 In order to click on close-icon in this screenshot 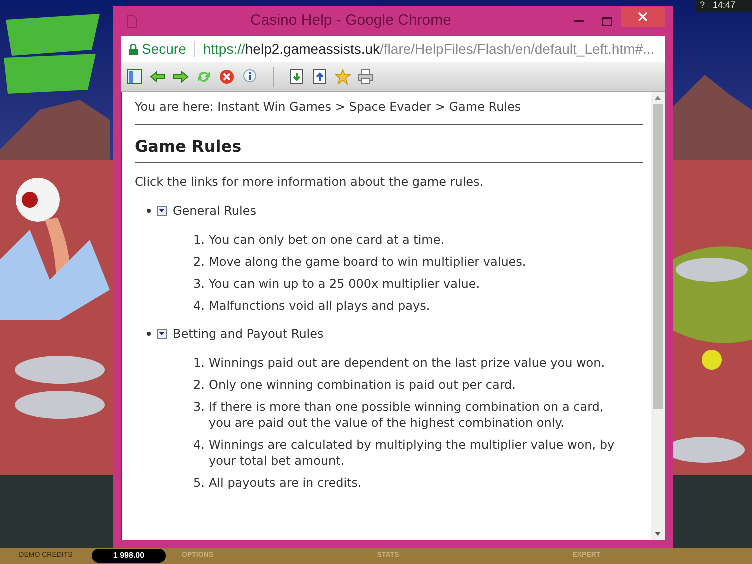, I will do `click(643, 17)`.